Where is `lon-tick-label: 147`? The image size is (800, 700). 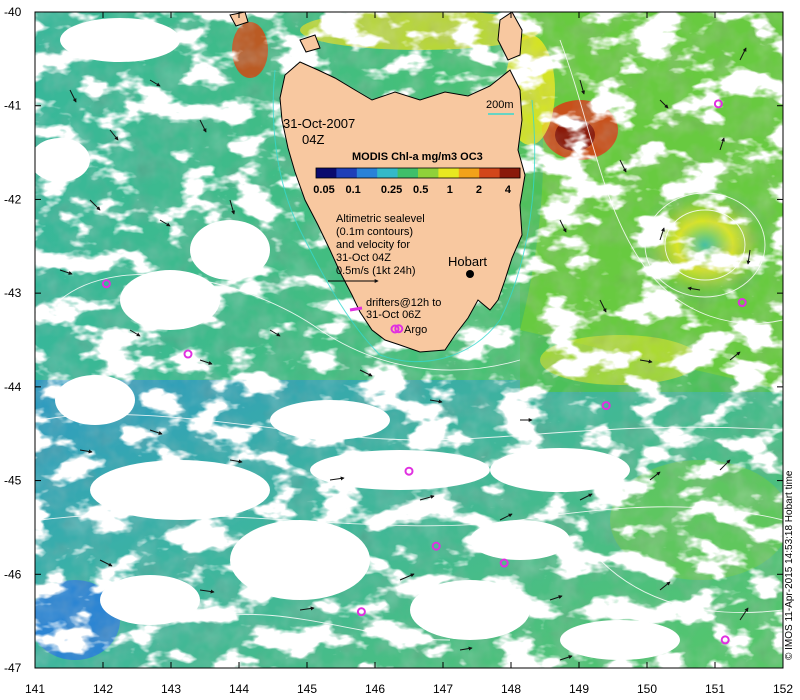 lon-tick-label: 147 is located at coordinates (443, 689).